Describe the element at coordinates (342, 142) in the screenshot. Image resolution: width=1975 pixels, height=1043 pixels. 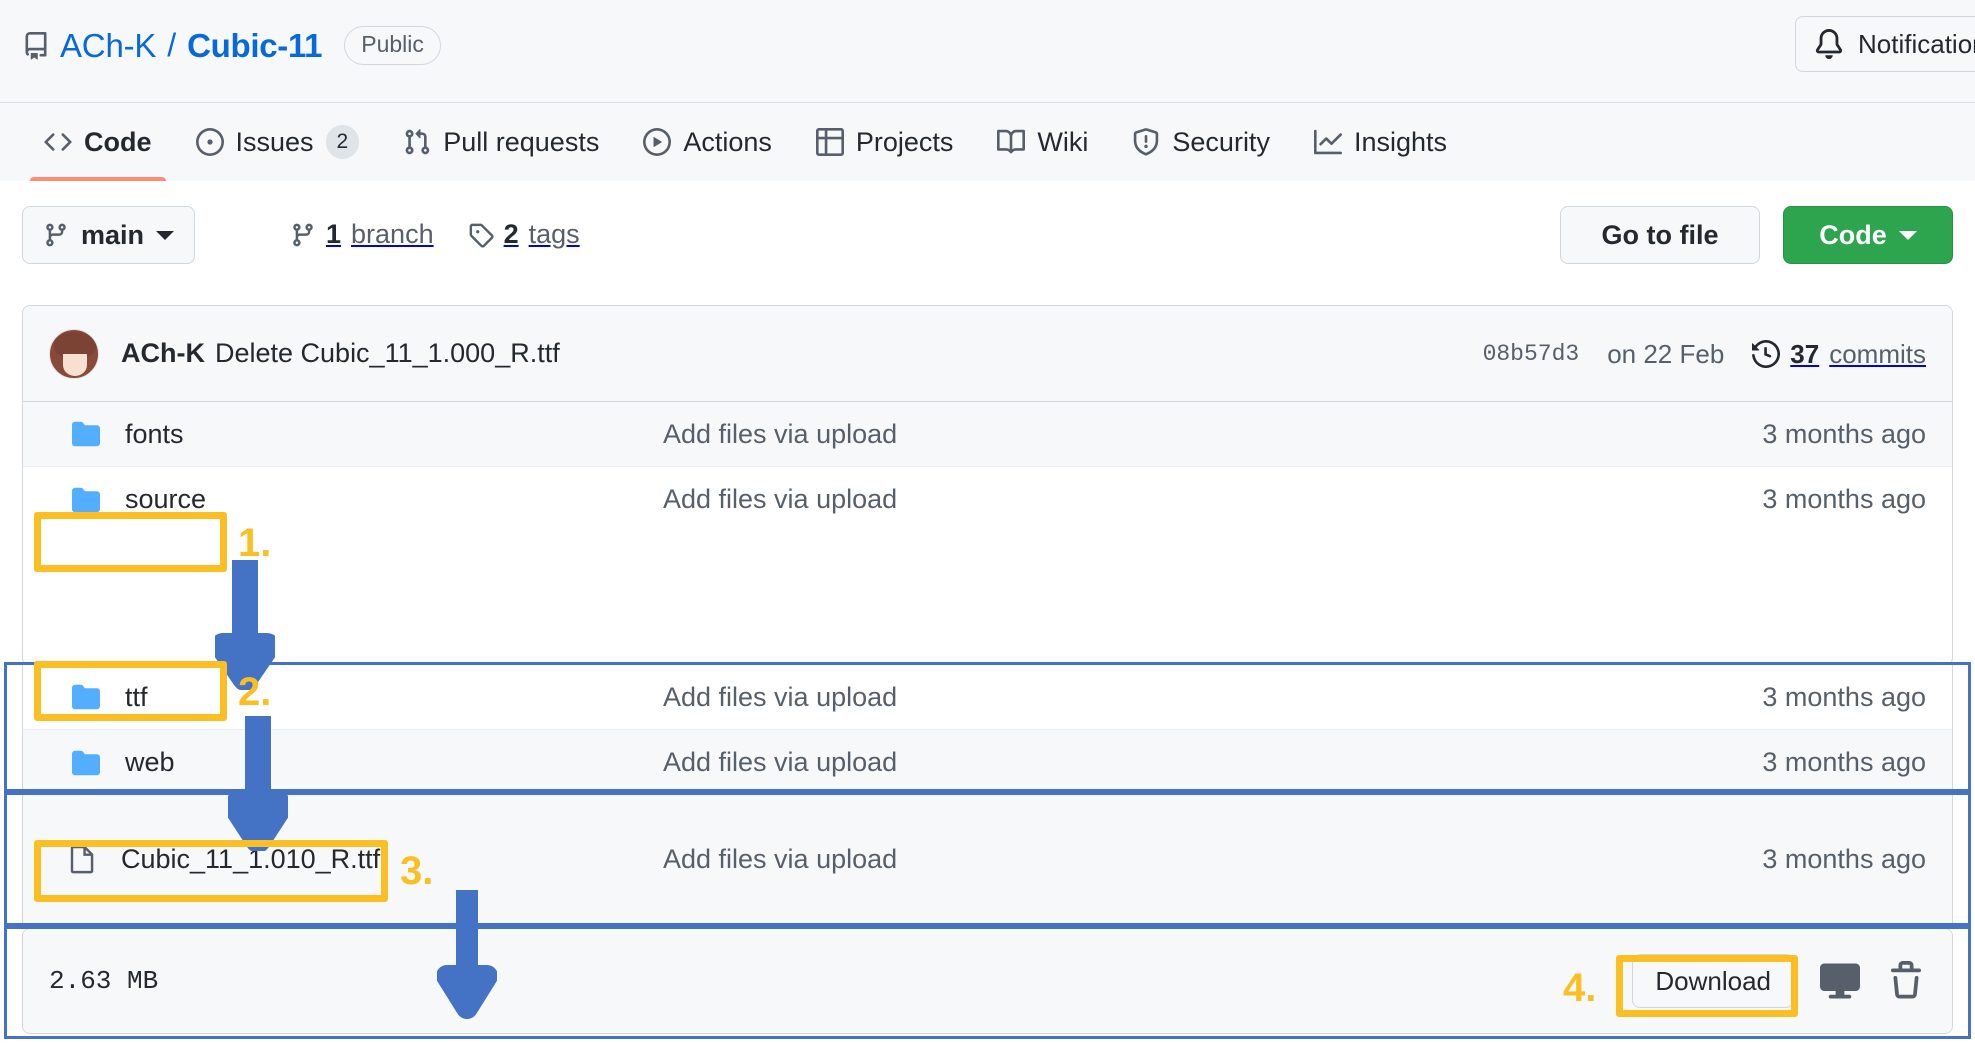
I see `issues-count-badge: 2` at that location.